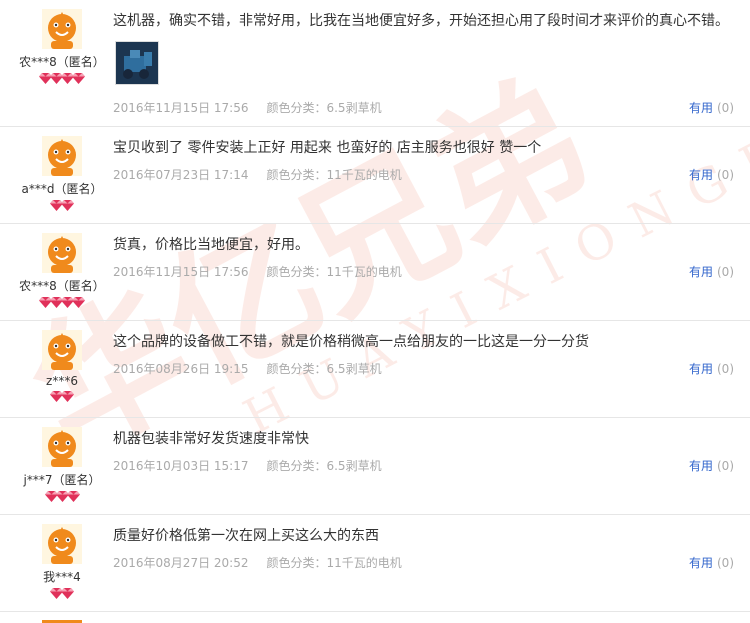 The width and height of the screenshot is (750, 623). What do you see at coordinates (181, 563) in the screenshot?
I see `review-date: 2016年08月27日 20:52` at bounding box center [181, 563].